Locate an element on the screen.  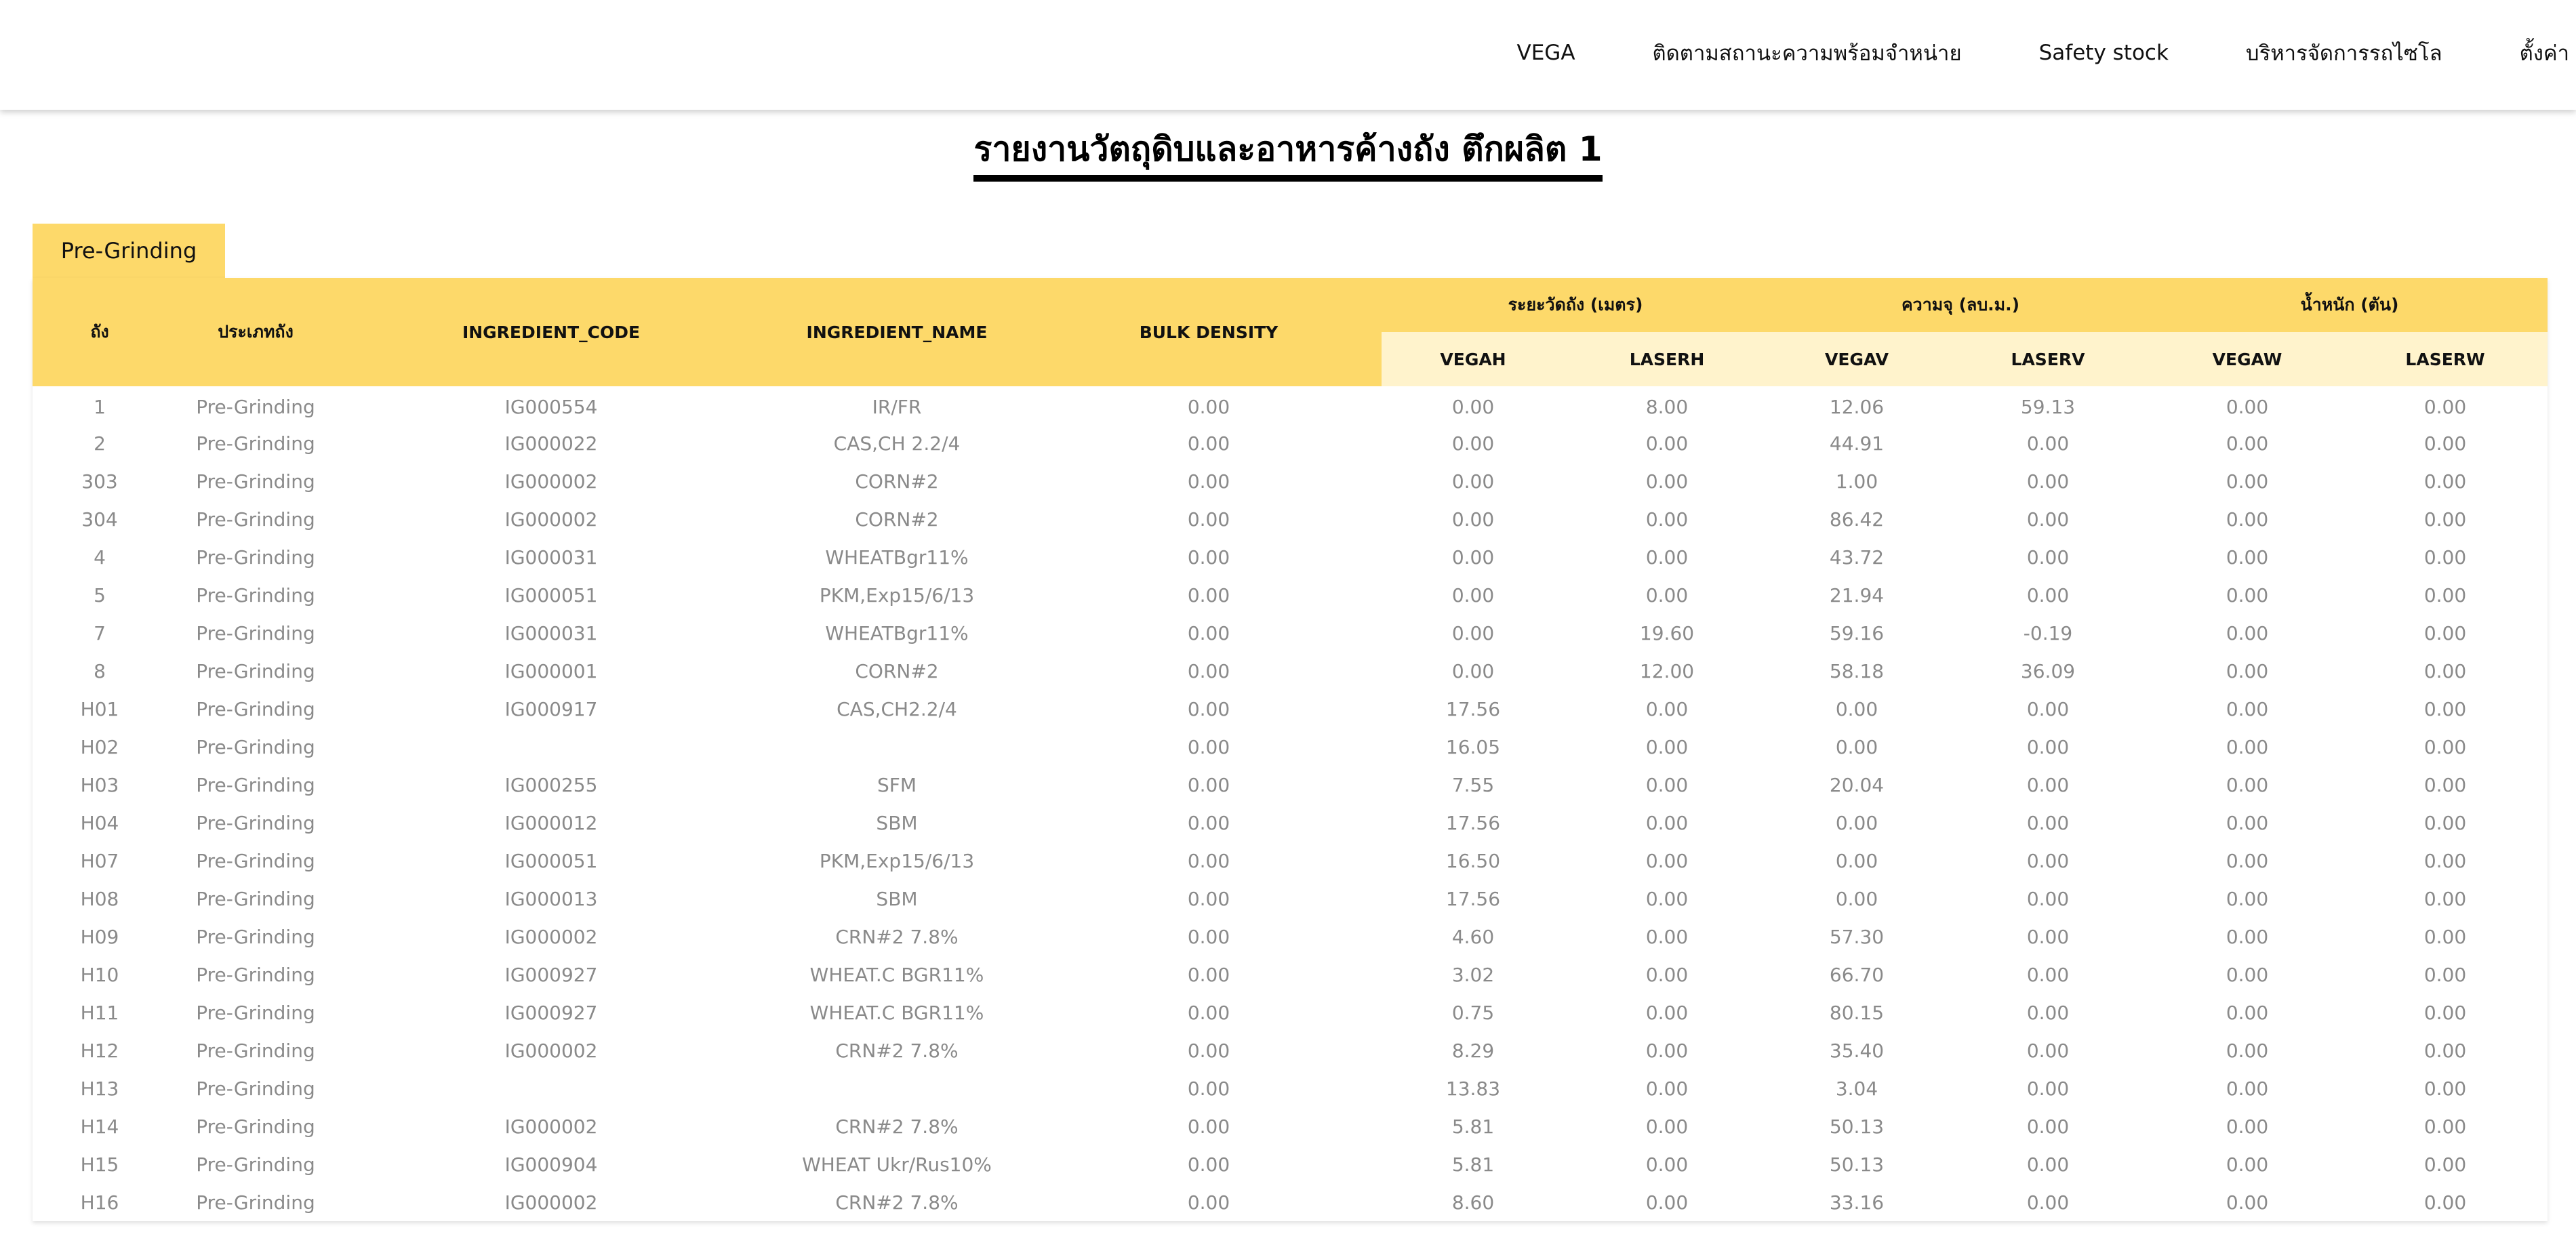
col-header-vegav: VEGAV is located at coordinates (1857, 359).